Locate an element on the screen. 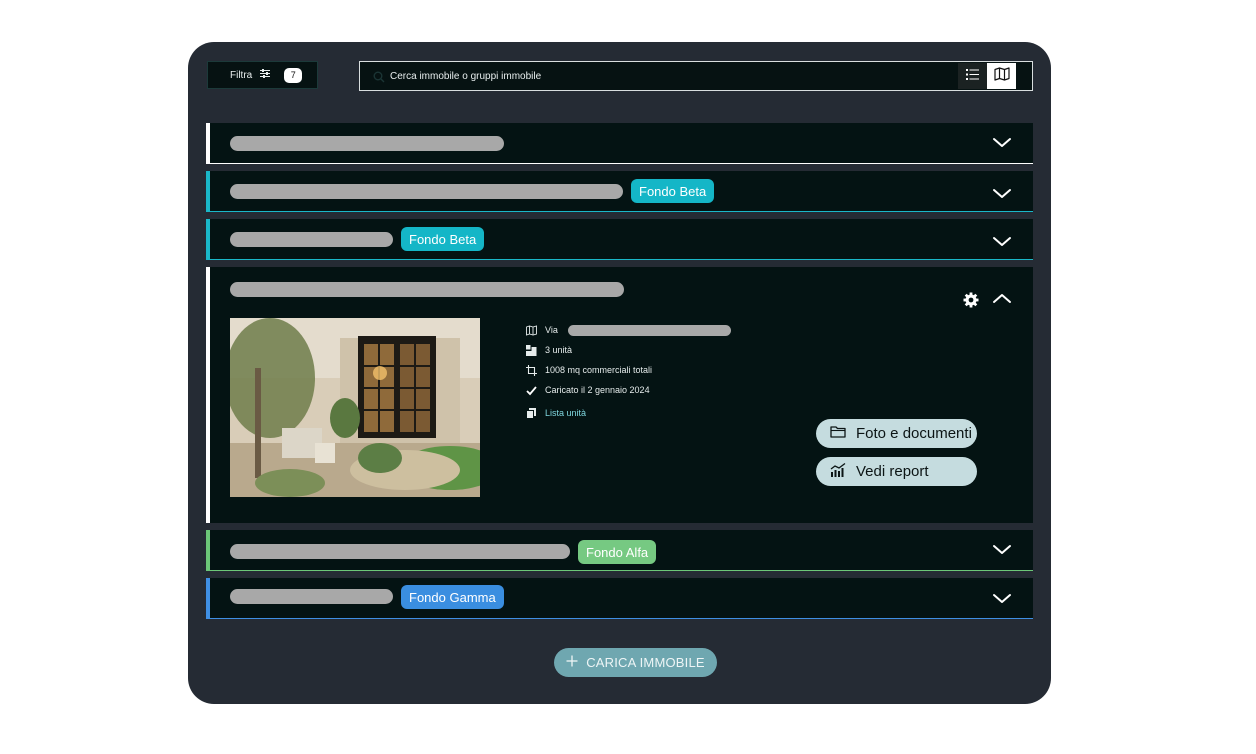 This screenshot has height=754, width=1256. address-prefix: Via is located at coordinates (551, 330).